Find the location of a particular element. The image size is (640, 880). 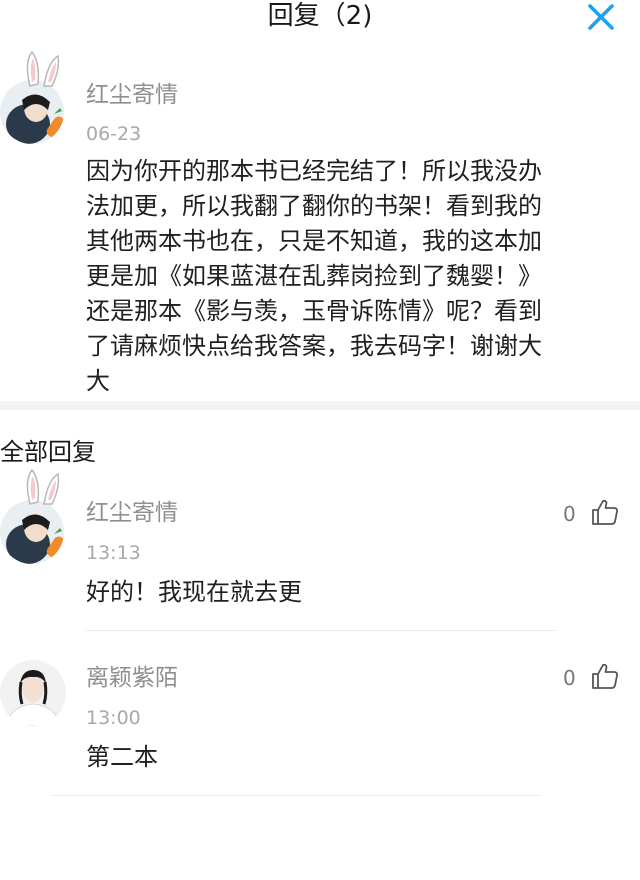

comment-line: 法加更，所以我翻了翻你的书架！看到我的 is located at coordinates (314, 206).